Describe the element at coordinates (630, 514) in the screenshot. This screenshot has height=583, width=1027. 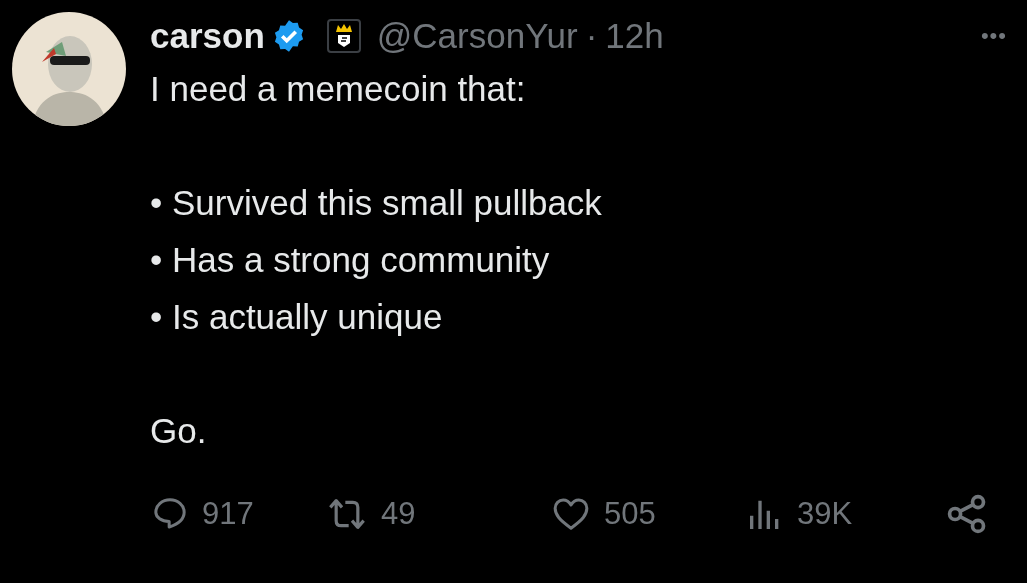
I see `like-count: 505` at that location.